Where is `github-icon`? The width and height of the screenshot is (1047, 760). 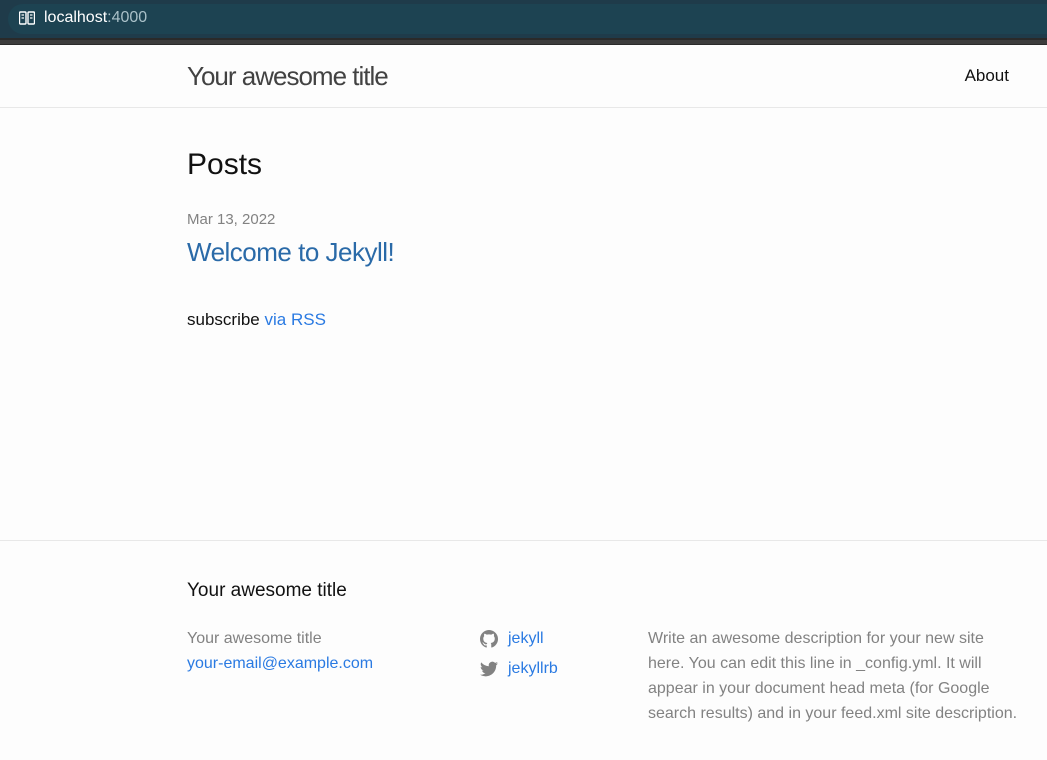
github-icon is located at coordinates (489, 638).